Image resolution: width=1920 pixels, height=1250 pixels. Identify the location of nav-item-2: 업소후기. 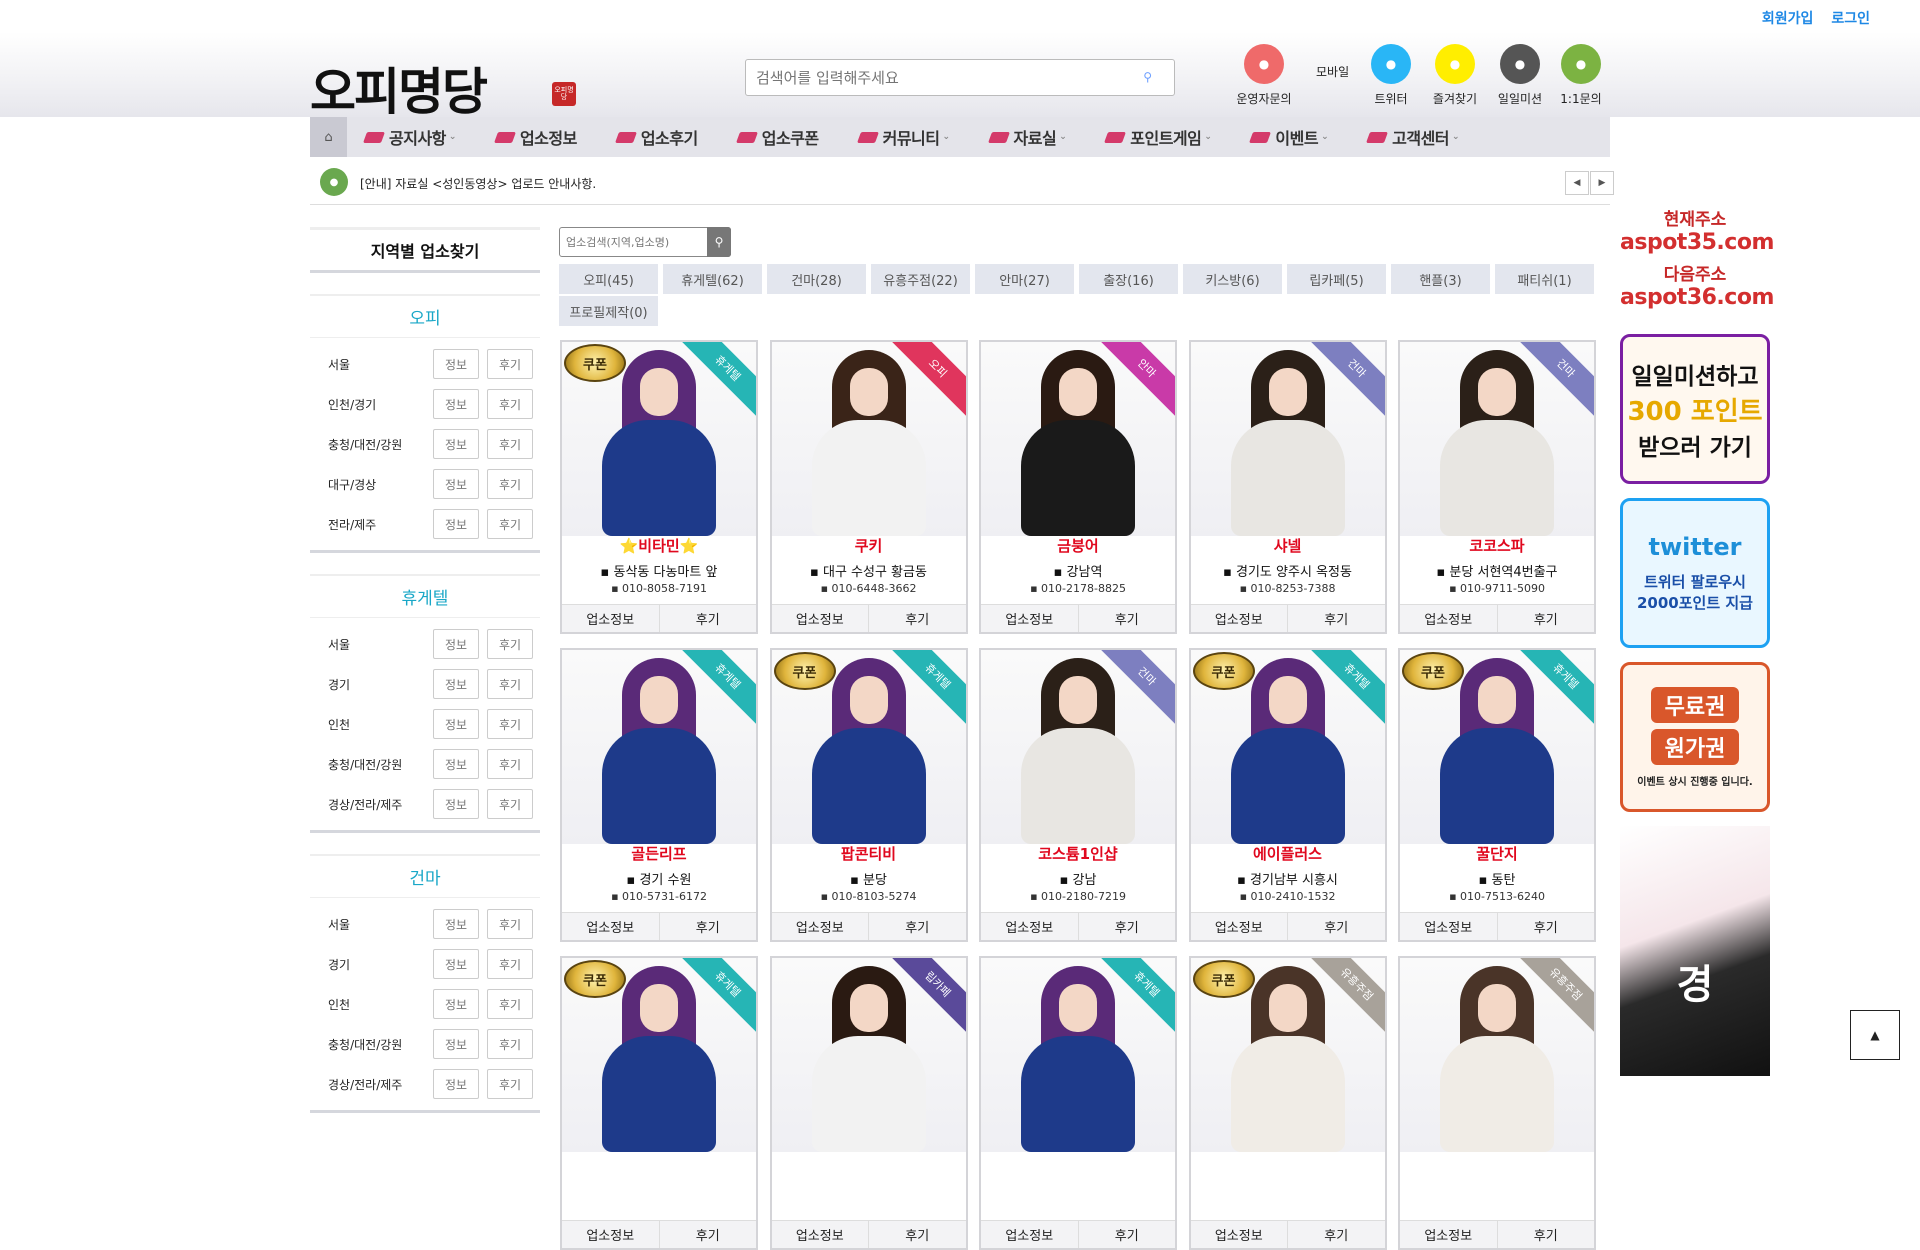
(656, 137).